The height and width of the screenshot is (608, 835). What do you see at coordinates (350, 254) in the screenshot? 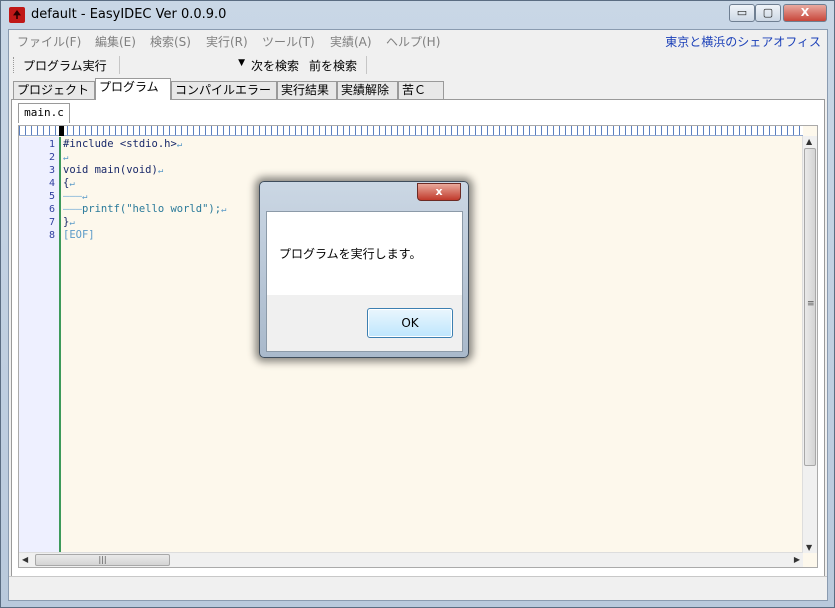
I see `dialog-message: プログラムを実行します。` at bounding box center [350, 254].